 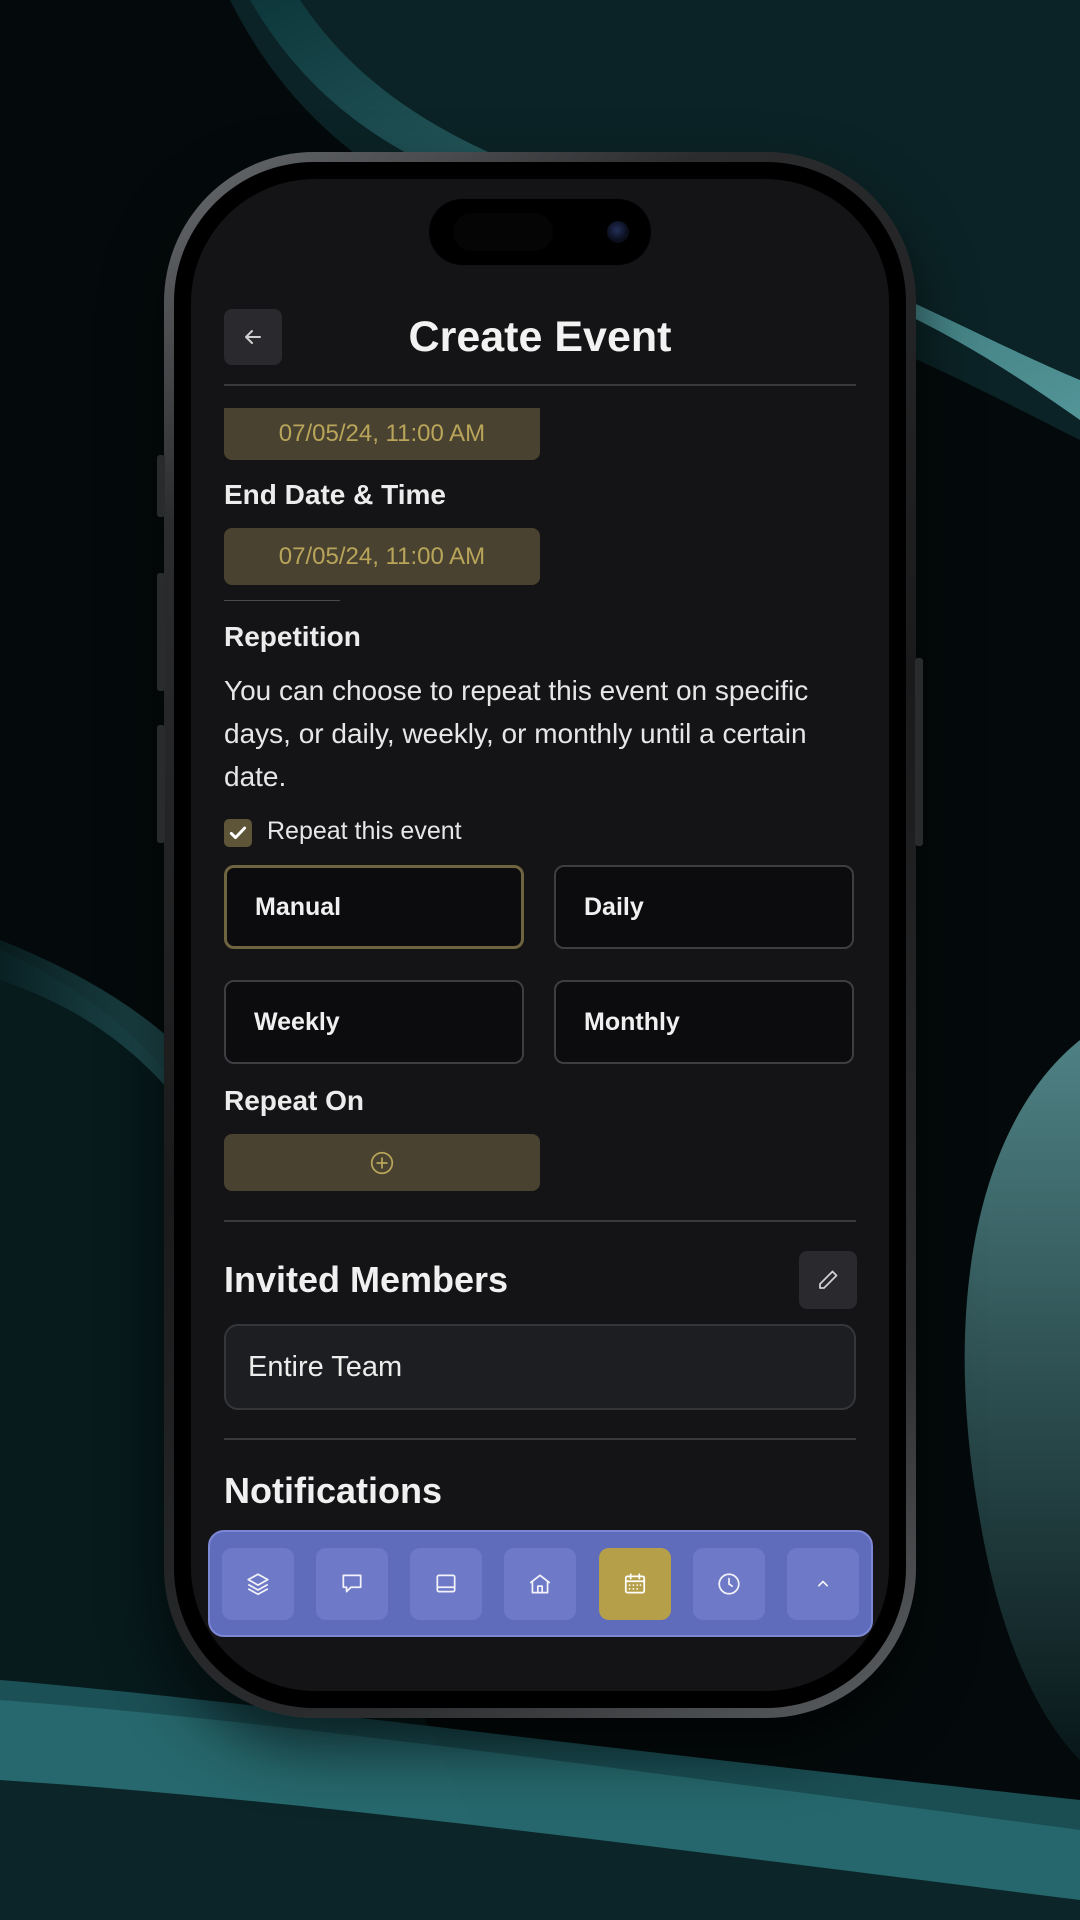 I want to click on nav-tablet, so click(x=446, y=1583).